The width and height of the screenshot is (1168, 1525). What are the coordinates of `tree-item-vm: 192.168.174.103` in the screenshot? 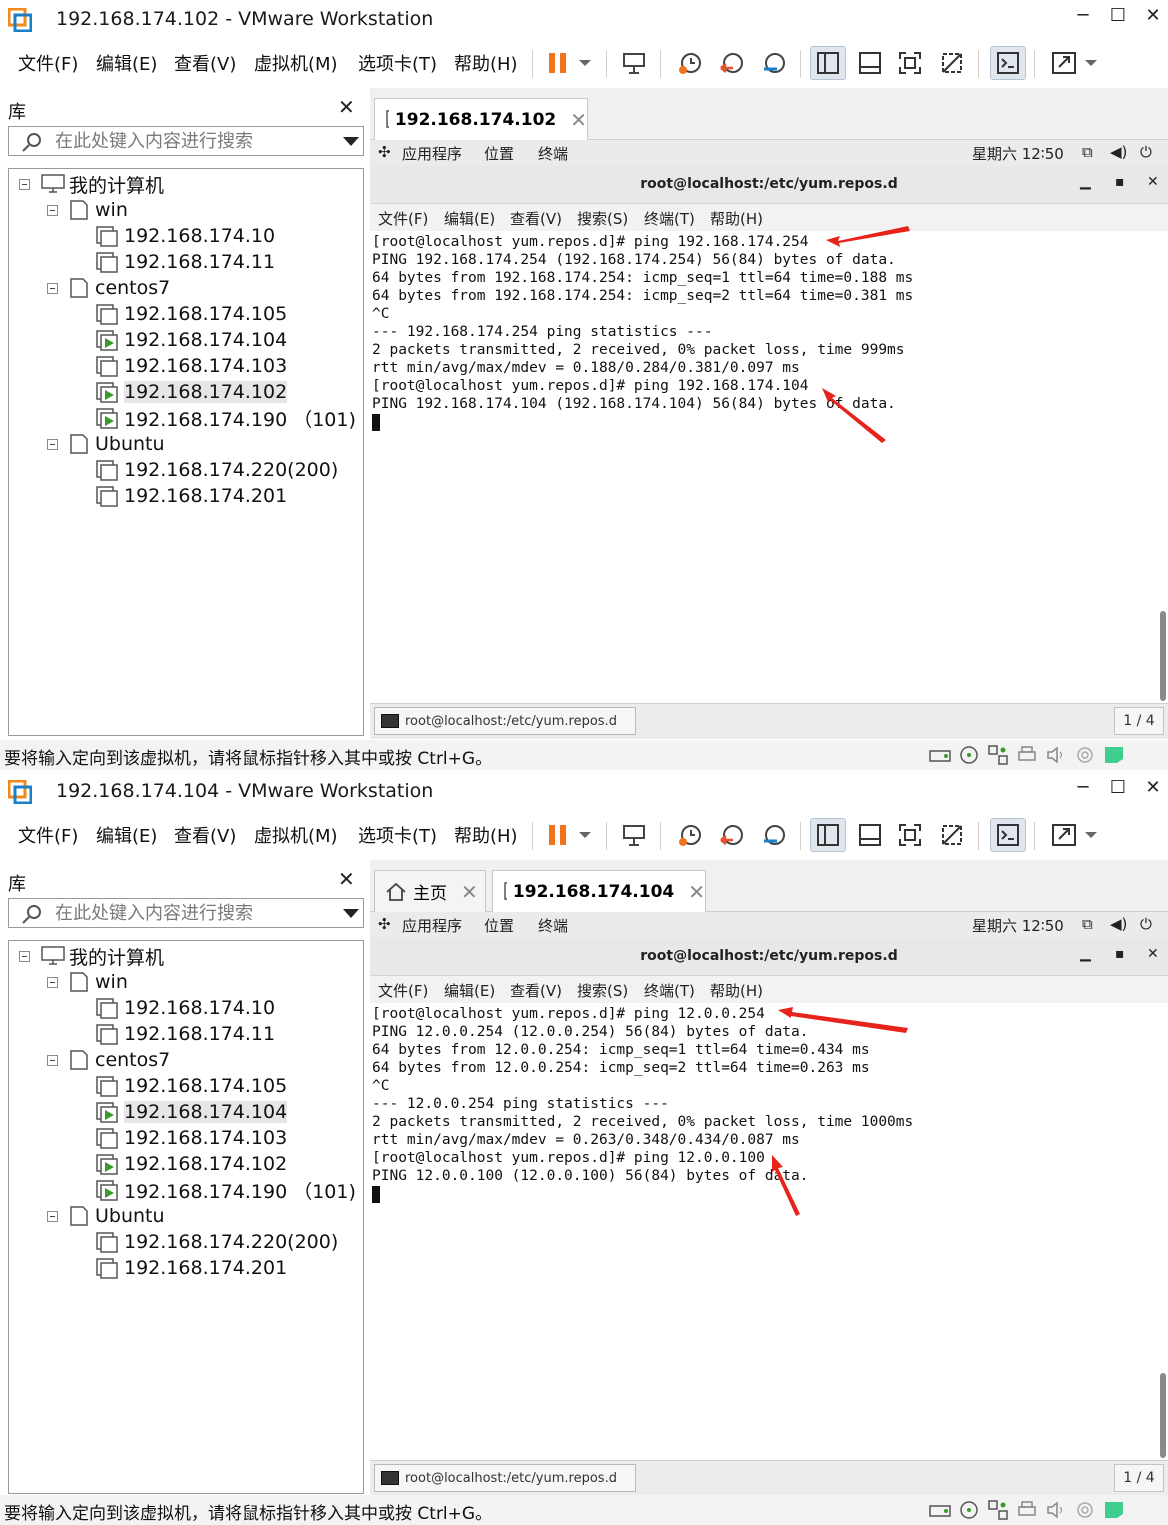 It's located at (191, 1138).